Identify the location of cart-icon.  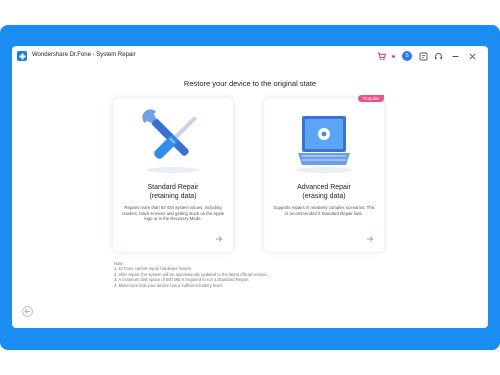
(381, 56).